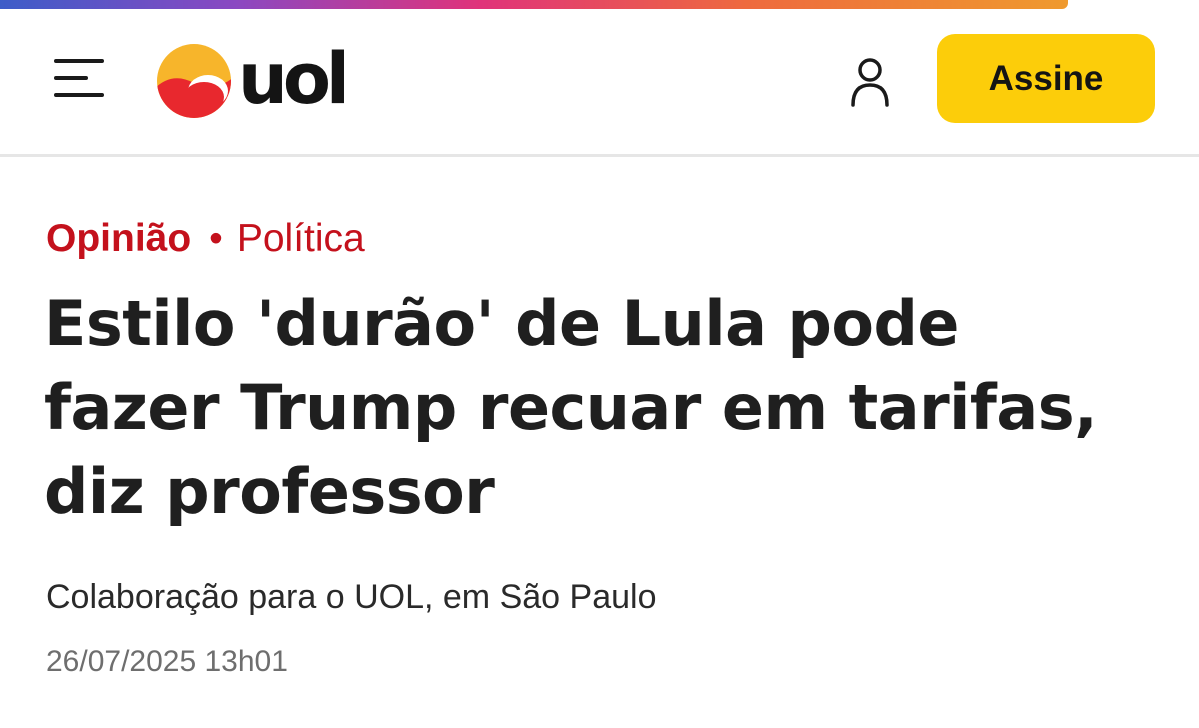 This screenshot has width=1199, height=728. Describe the element at coordinates (294, 79) in the screenshot. I see `brand-wordmark: uol` at that location.